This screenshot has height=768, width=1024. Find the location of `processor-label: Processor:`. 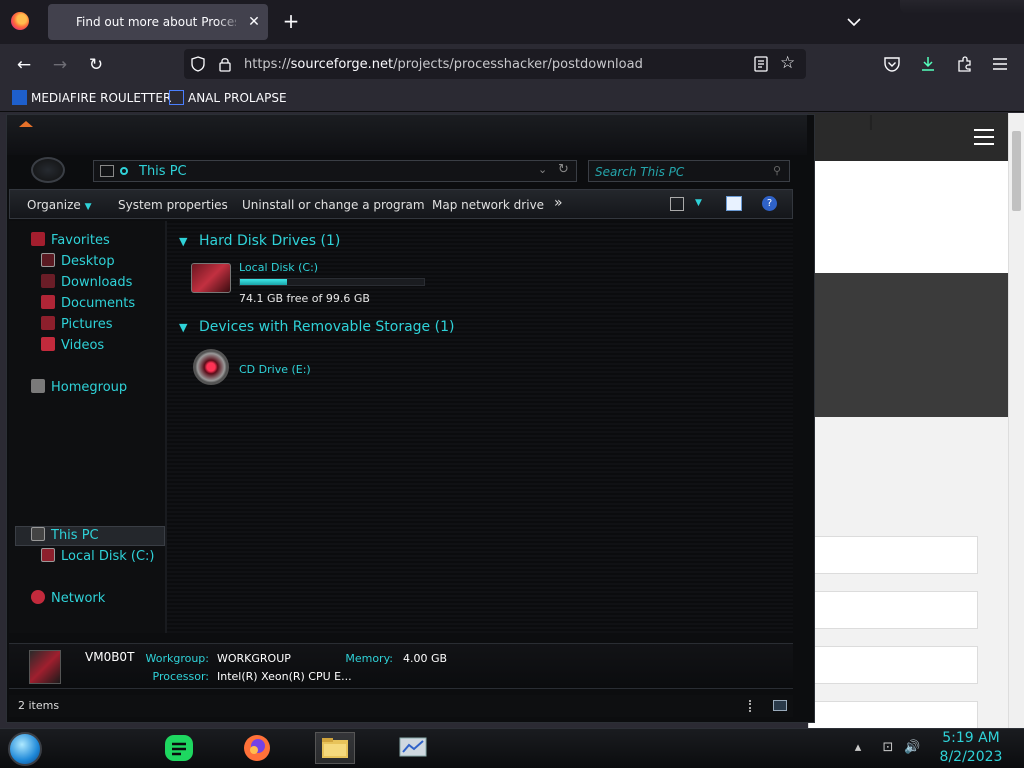

processor-label: Processor: is located at coordinates (181, 676).